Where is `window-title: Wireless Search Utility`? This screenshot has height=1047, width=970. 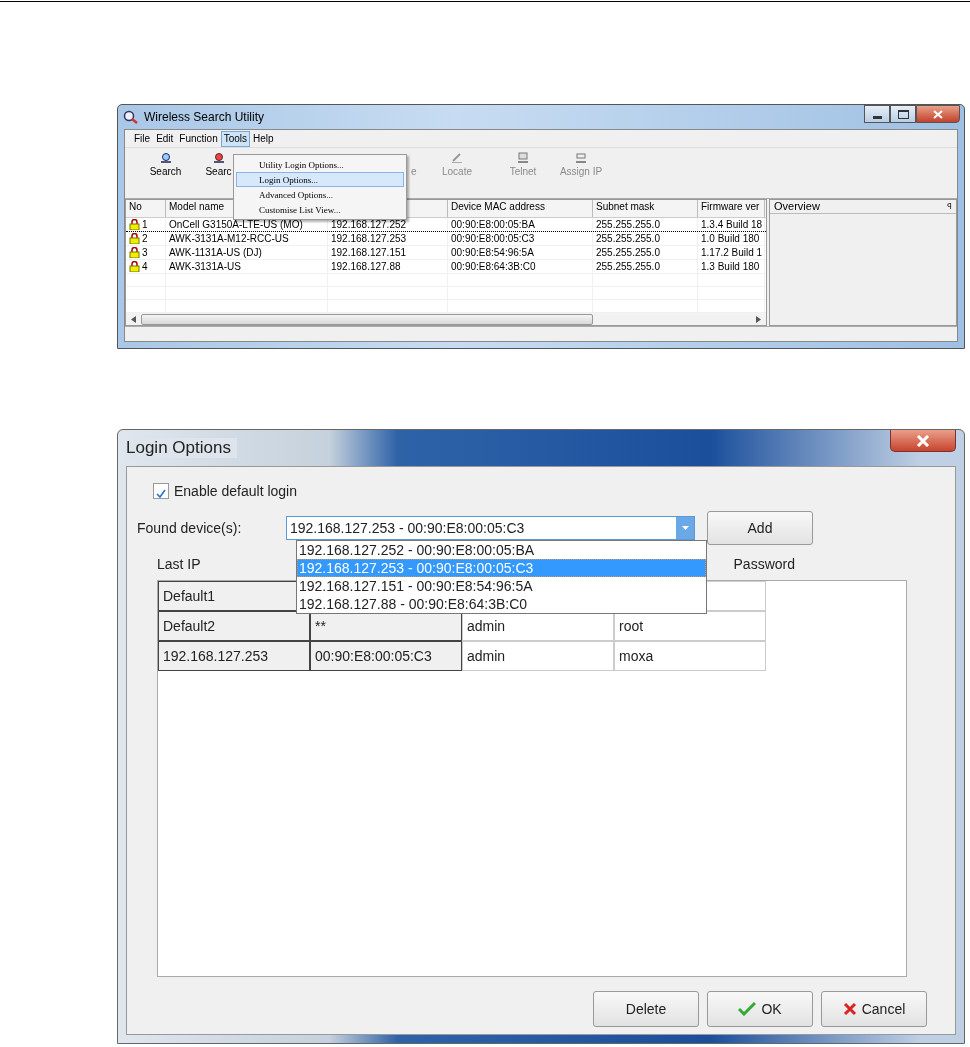 window-title: Wireless Search Utility is located at coordinates (204, 117).